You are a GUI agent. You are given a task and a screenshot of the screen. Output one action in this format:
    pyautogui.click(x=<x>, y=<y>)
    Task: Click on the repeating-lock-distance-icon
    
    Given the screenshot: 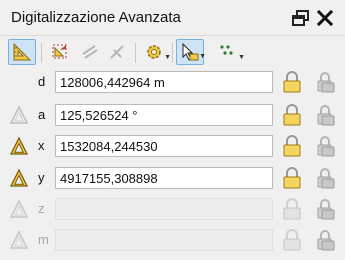 What is the action you would take?
    pyautogui.click(x=325, y=82)
    